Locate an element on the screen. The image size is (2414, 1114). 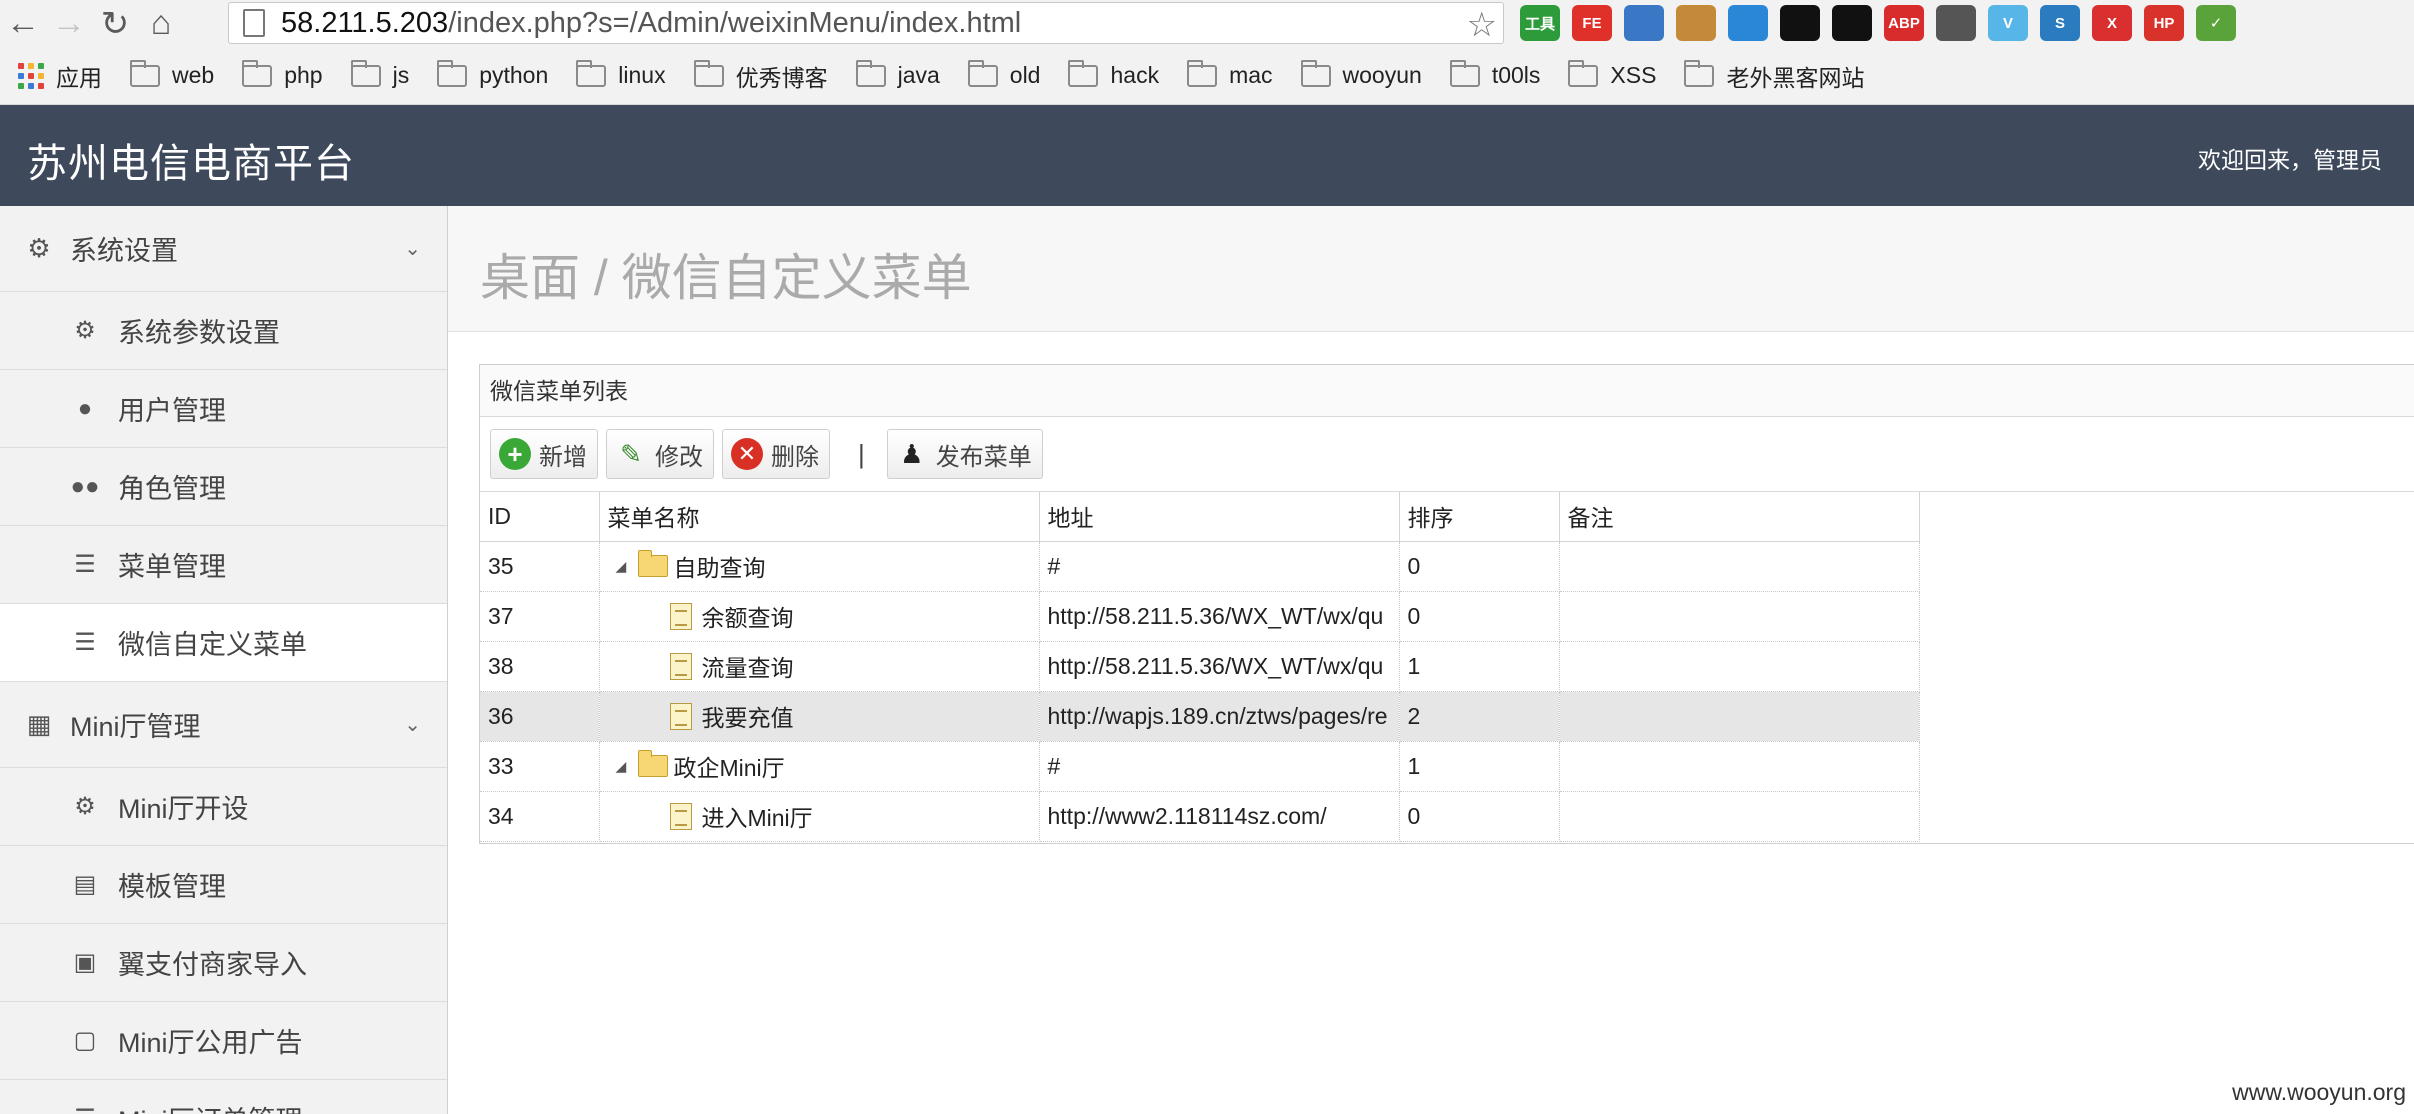
sidebar-item-user-management: ● 用户管理 is located at coordinates (223, 409).